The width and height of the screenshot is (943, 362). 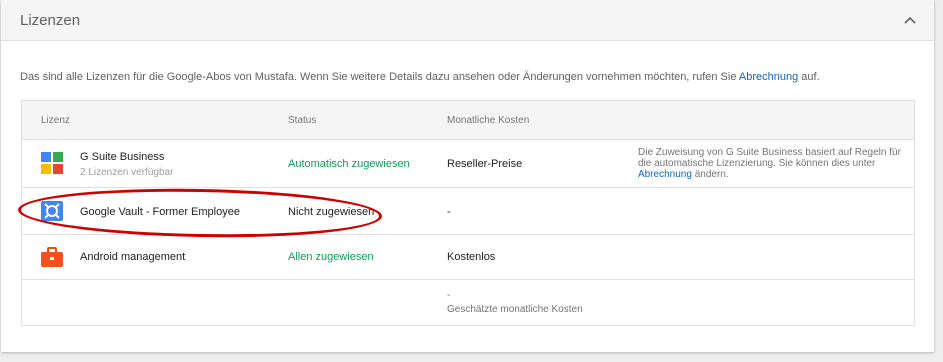 What do you see at coordinates (127, 172) in the screenshot?
I see `license-availability: 2 Lizenzen verfügbar` at bounding box center [127, 172].